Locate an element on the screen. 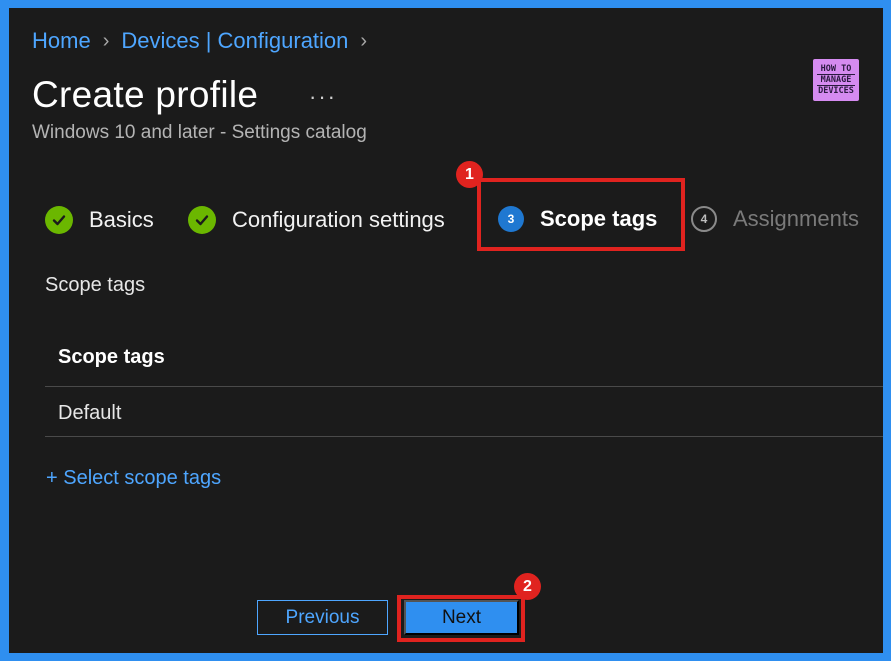  annotation-badge-2: 2 is located at coordinates (527, 586).